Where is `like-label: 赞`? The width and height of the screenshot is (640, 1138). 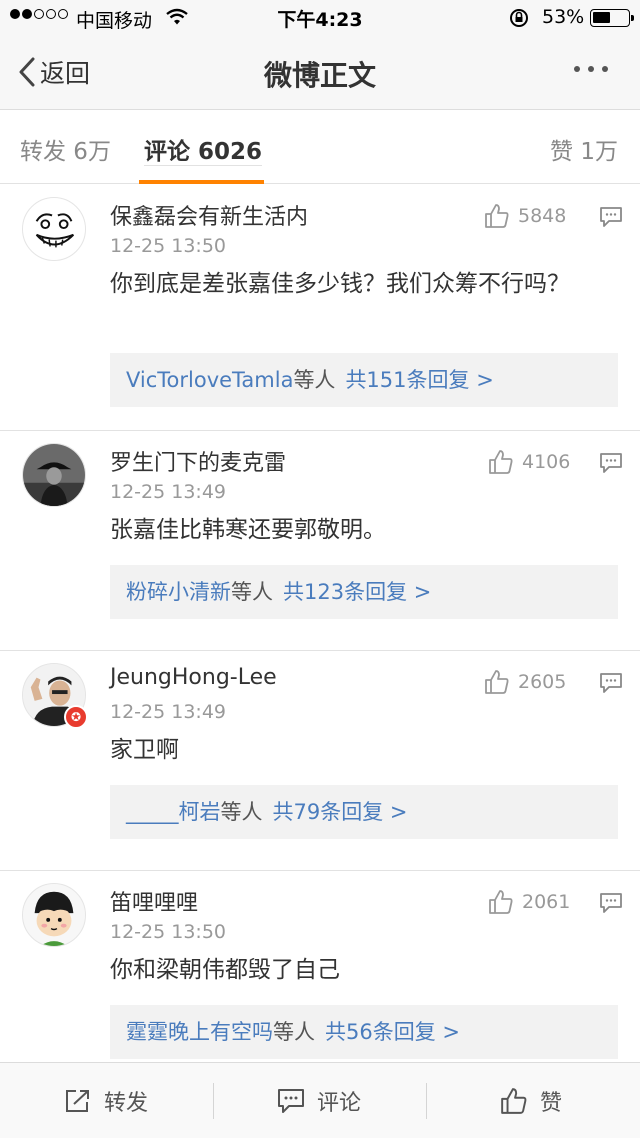 like-label: 赞 is located at coordinates (551, 1103).